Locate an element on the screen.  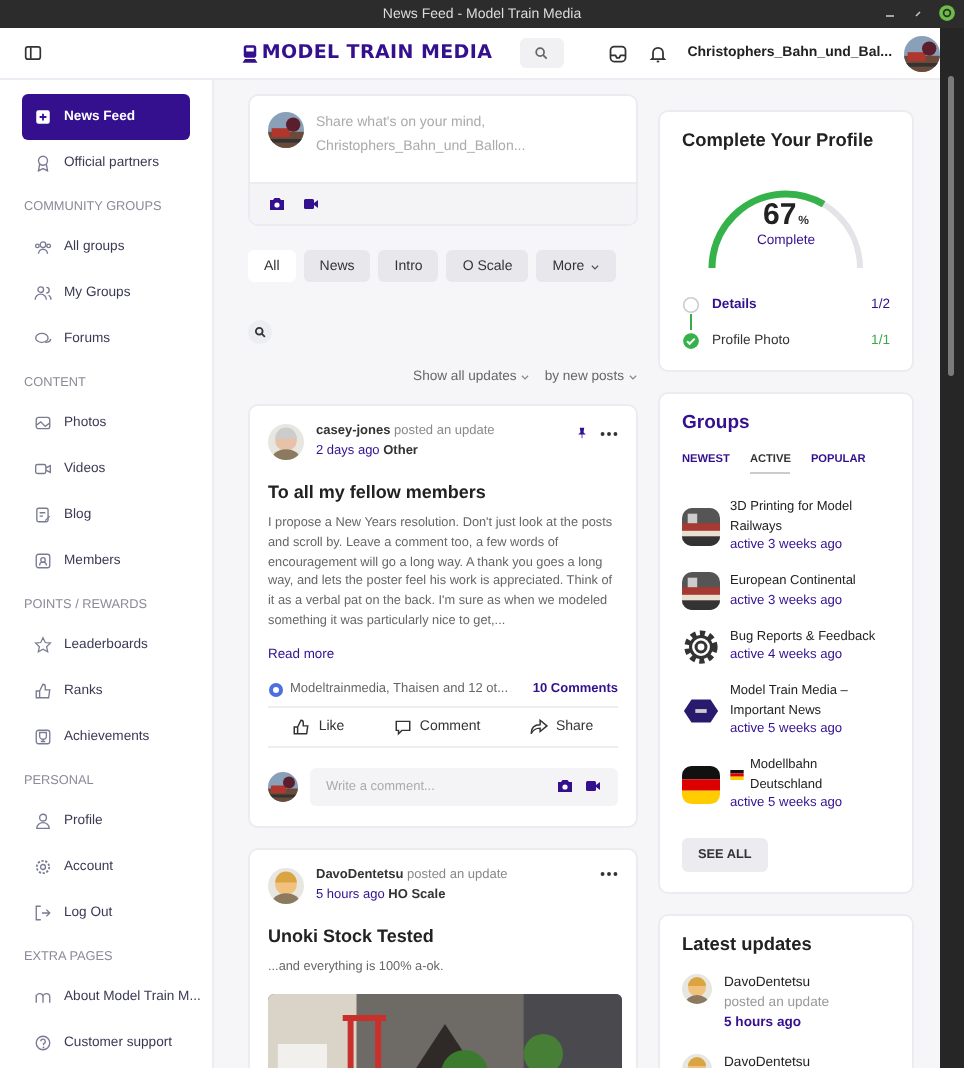
post-title: To all my fellow members is located at coordinates (378, 492).